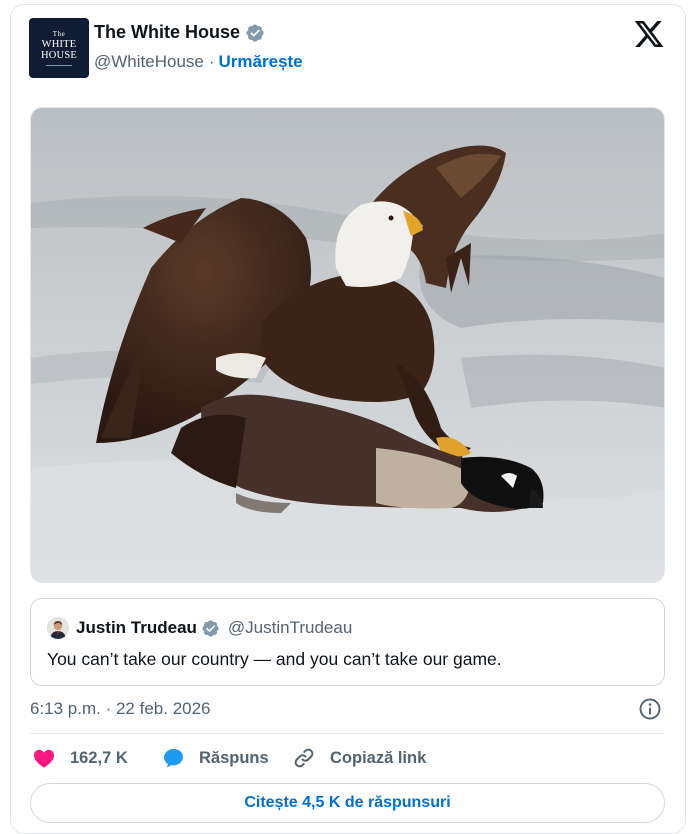  Describe the element at coordinates (304, 758) in the screenshot. I see `link-icon` at that location.